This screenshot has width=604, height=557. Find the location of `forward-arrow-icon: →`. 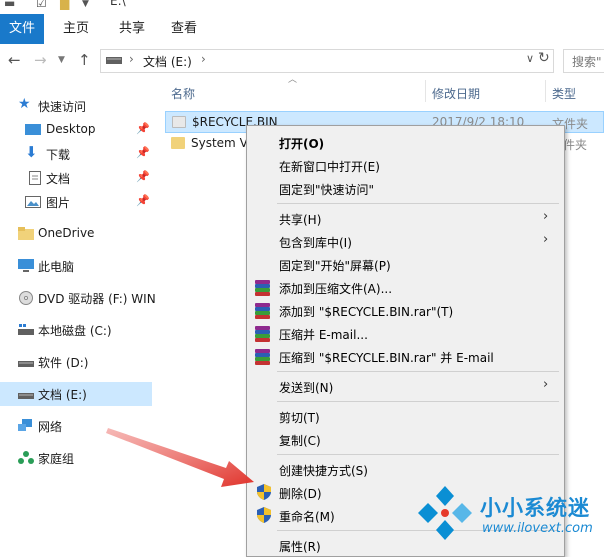

forward-arrow-icon: → is located at coordinates (40, 60).